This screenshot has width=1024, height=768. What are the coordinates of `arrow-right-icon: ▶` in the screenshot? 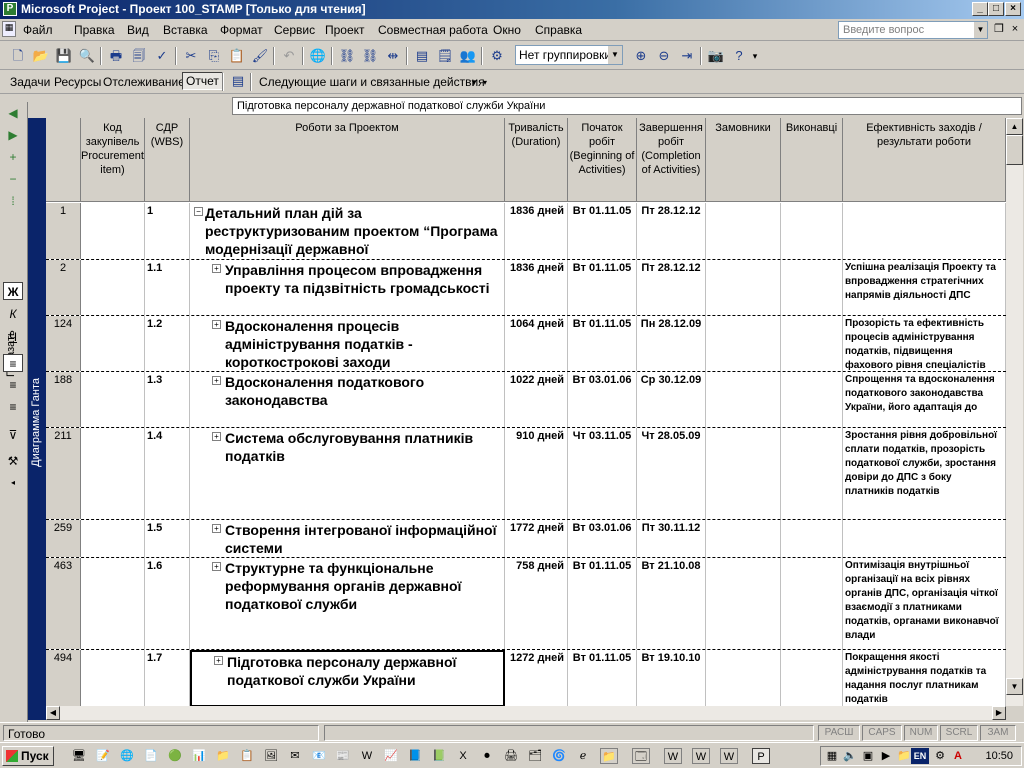 It's located at (13, 135).